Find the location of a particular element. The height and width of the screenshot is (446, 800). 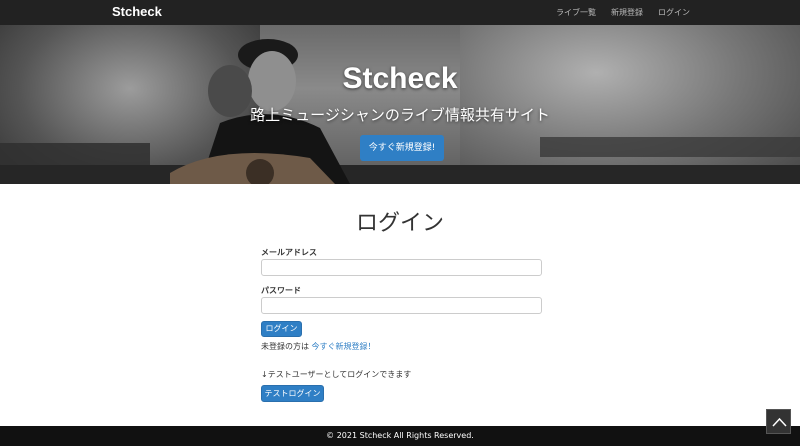

hero-title: Stcheck is located at coordinates (400, 78).